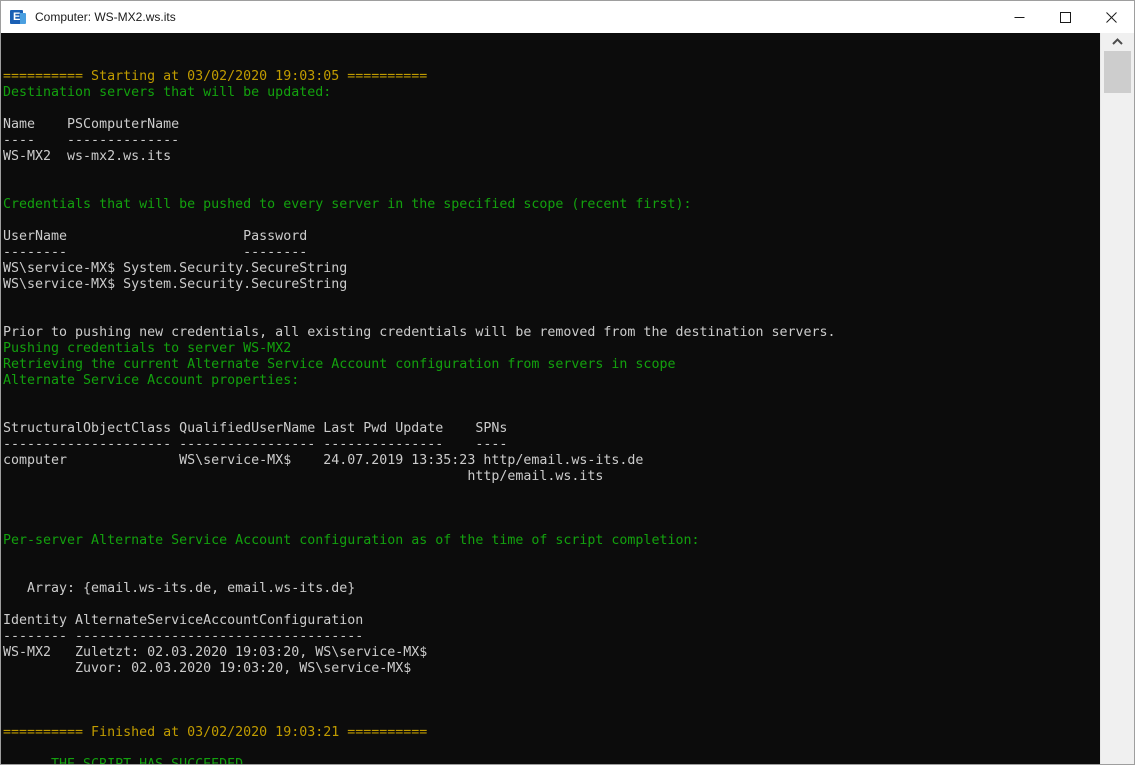 The height and width of the screenshot is (765, 1135). I want to click on console-line: Alternate Service Account properties:, so click(151, 380).